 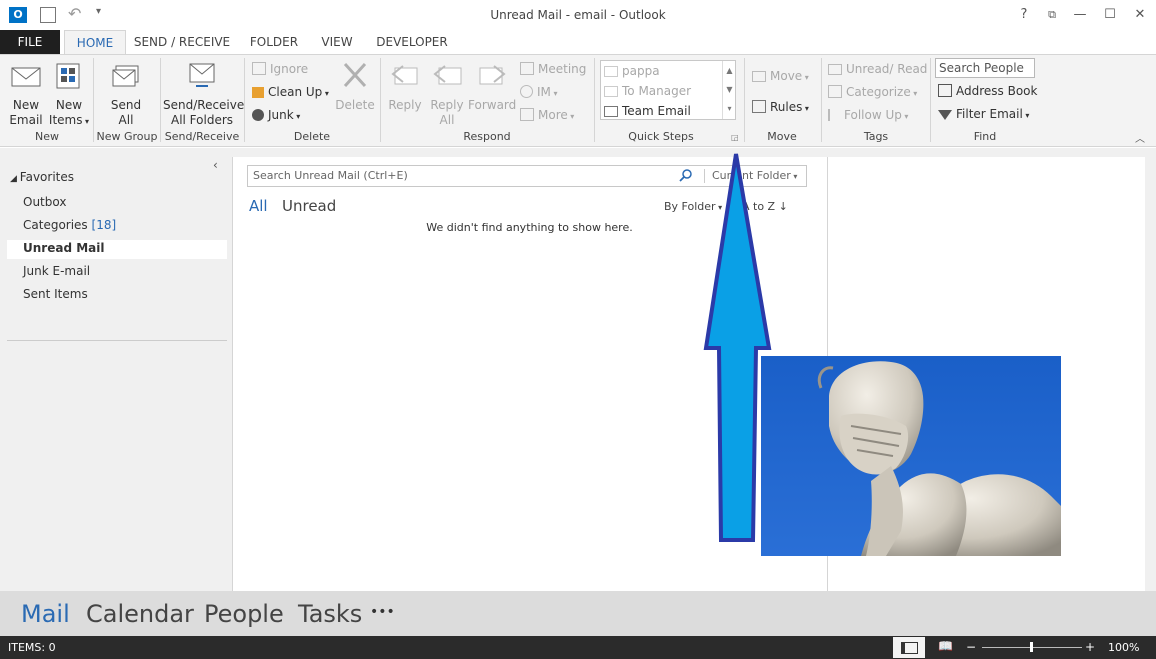 What do you see at coordinates (647, 111) in the screenshot?
I see `quick-step-team-email: Team Email` at bounding box center [647, 111].